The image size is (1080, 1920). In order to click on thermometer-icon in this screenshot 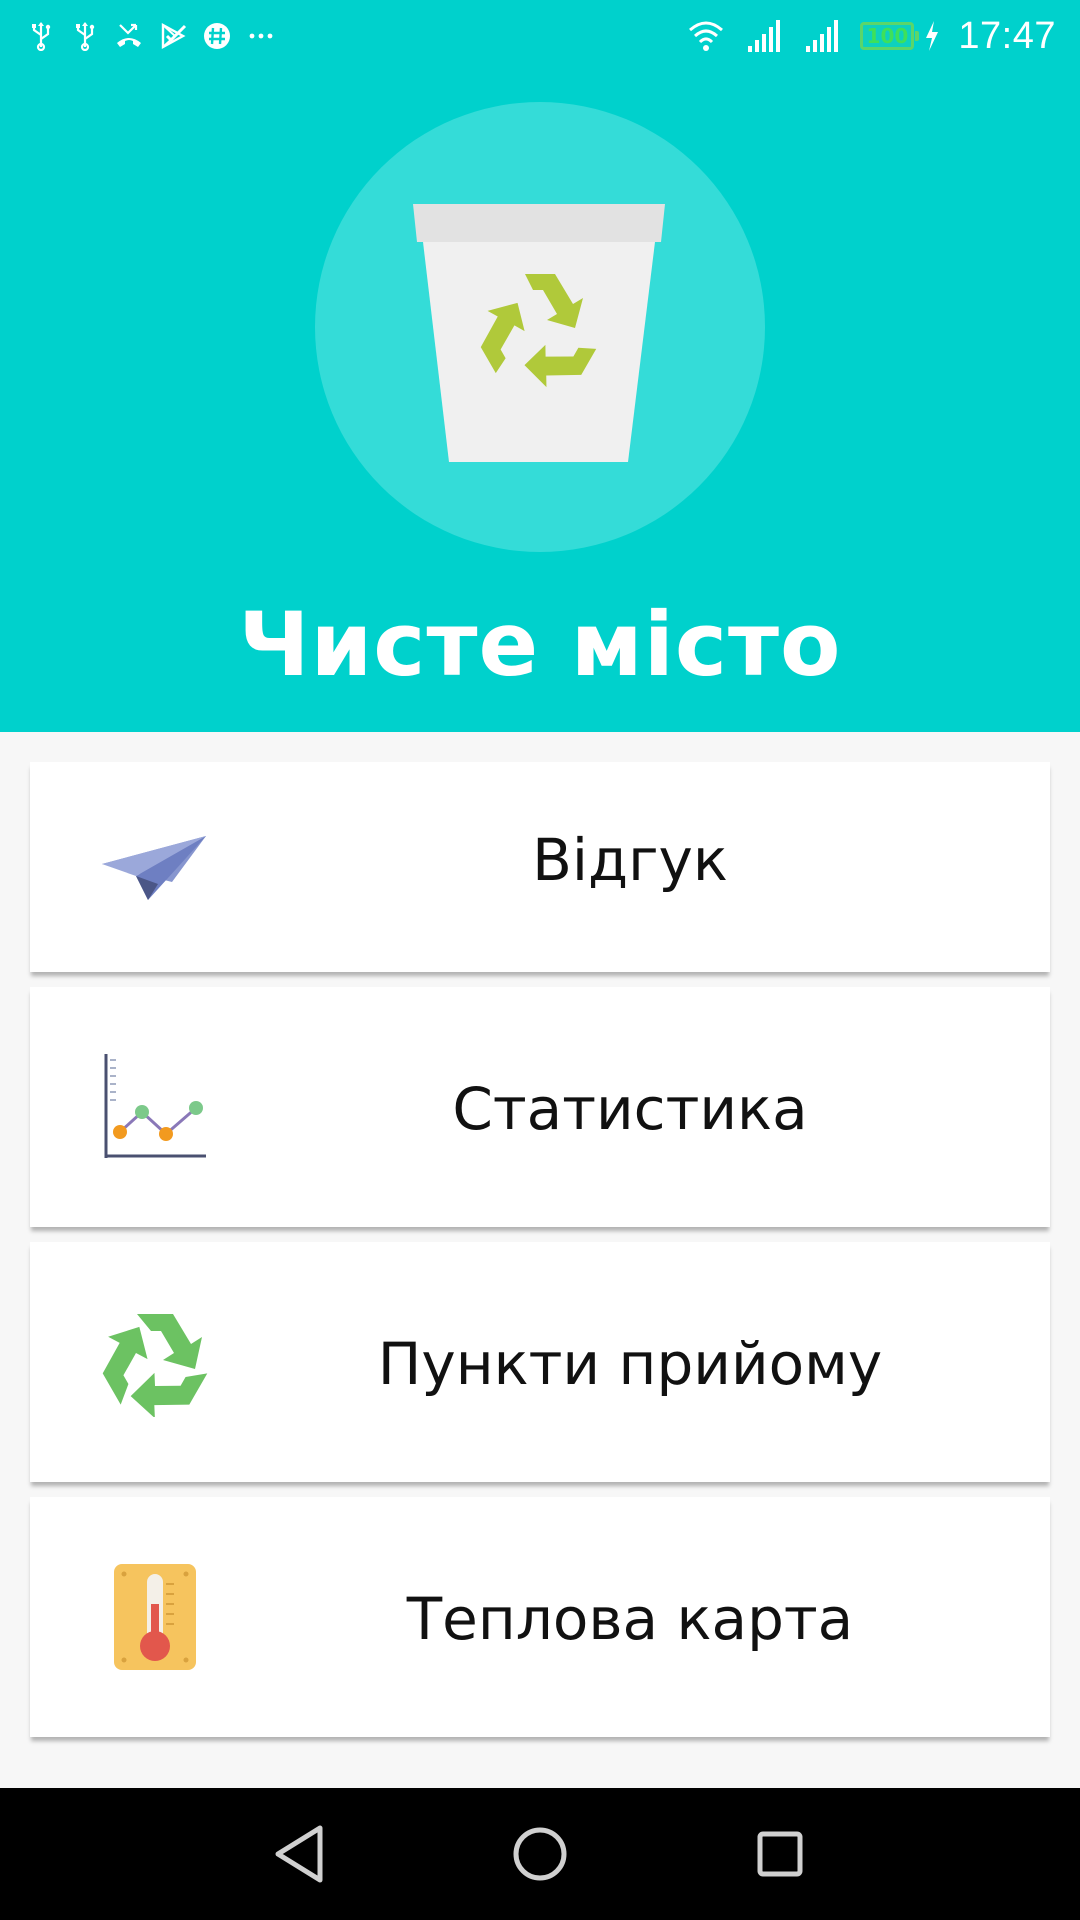, I will do `click(155, 1617)`.